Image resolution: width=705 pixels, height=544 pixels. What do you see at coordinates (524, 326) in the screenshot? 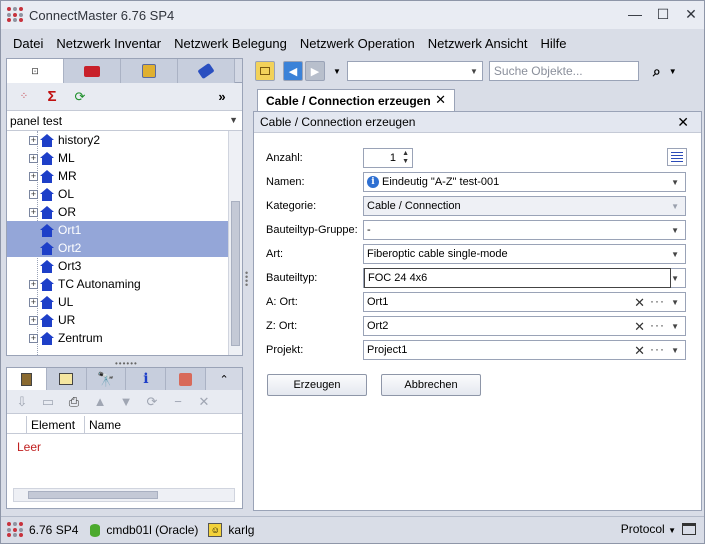
I see `z-ort-combo: Ort2 ✕ ··· ▼` at bounding box center [524, 326].